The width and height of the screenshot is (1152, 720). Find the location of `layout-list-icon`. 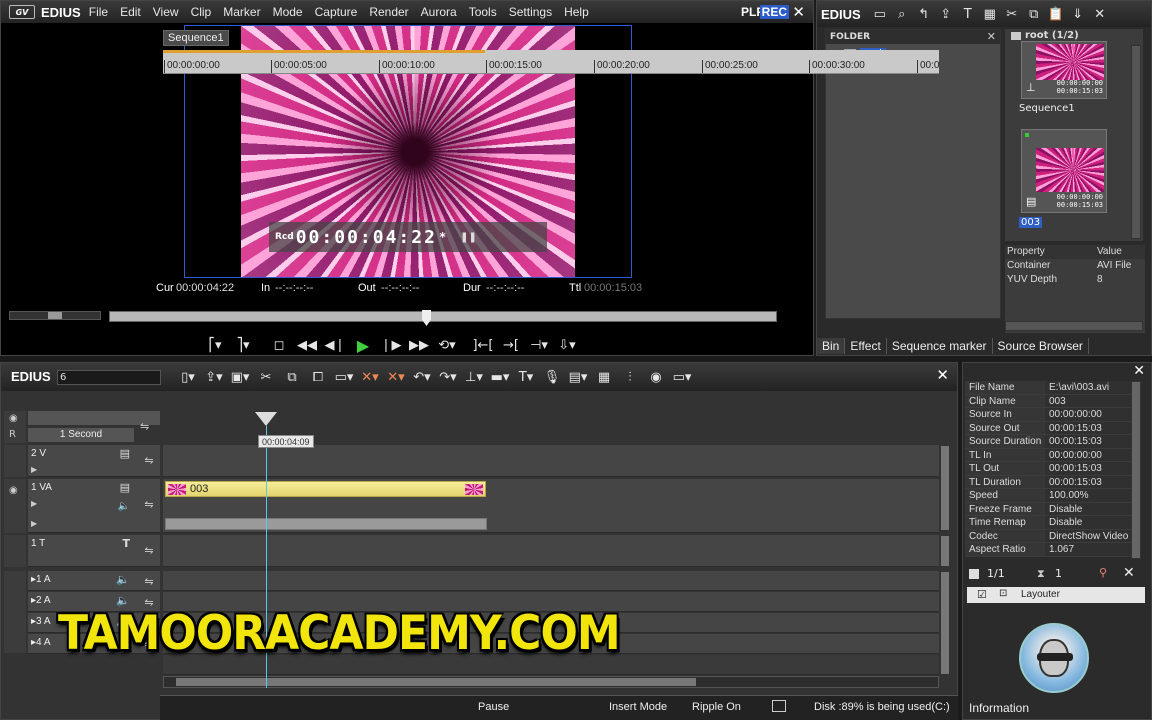

layout-list-icon is located at coordinates (974, 574).